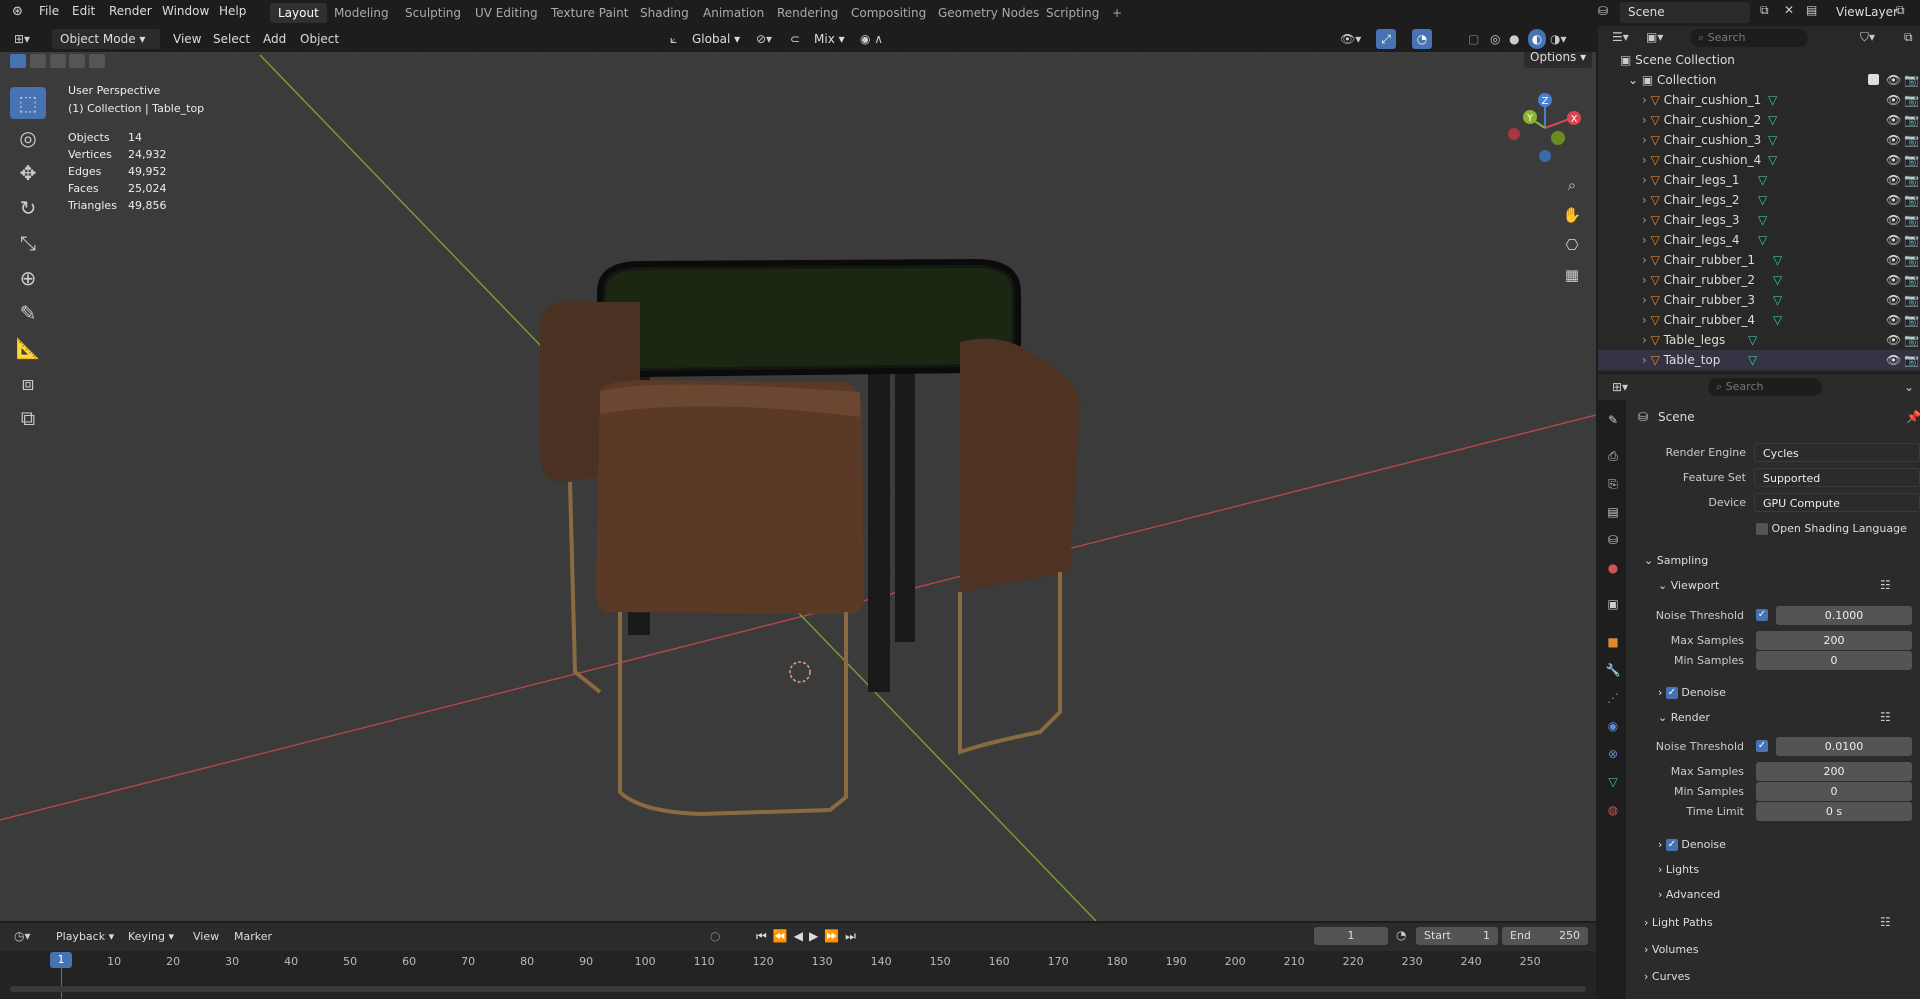 This screenshot has width=1920, height=999. What do you see at coordinates (1759, 280) in the screenshot?
I see `outliner-item-chair-rubber-2: › ▽ Chair_rubber_2 ▽ 👁 📷` at bounding box center [1759, 280].